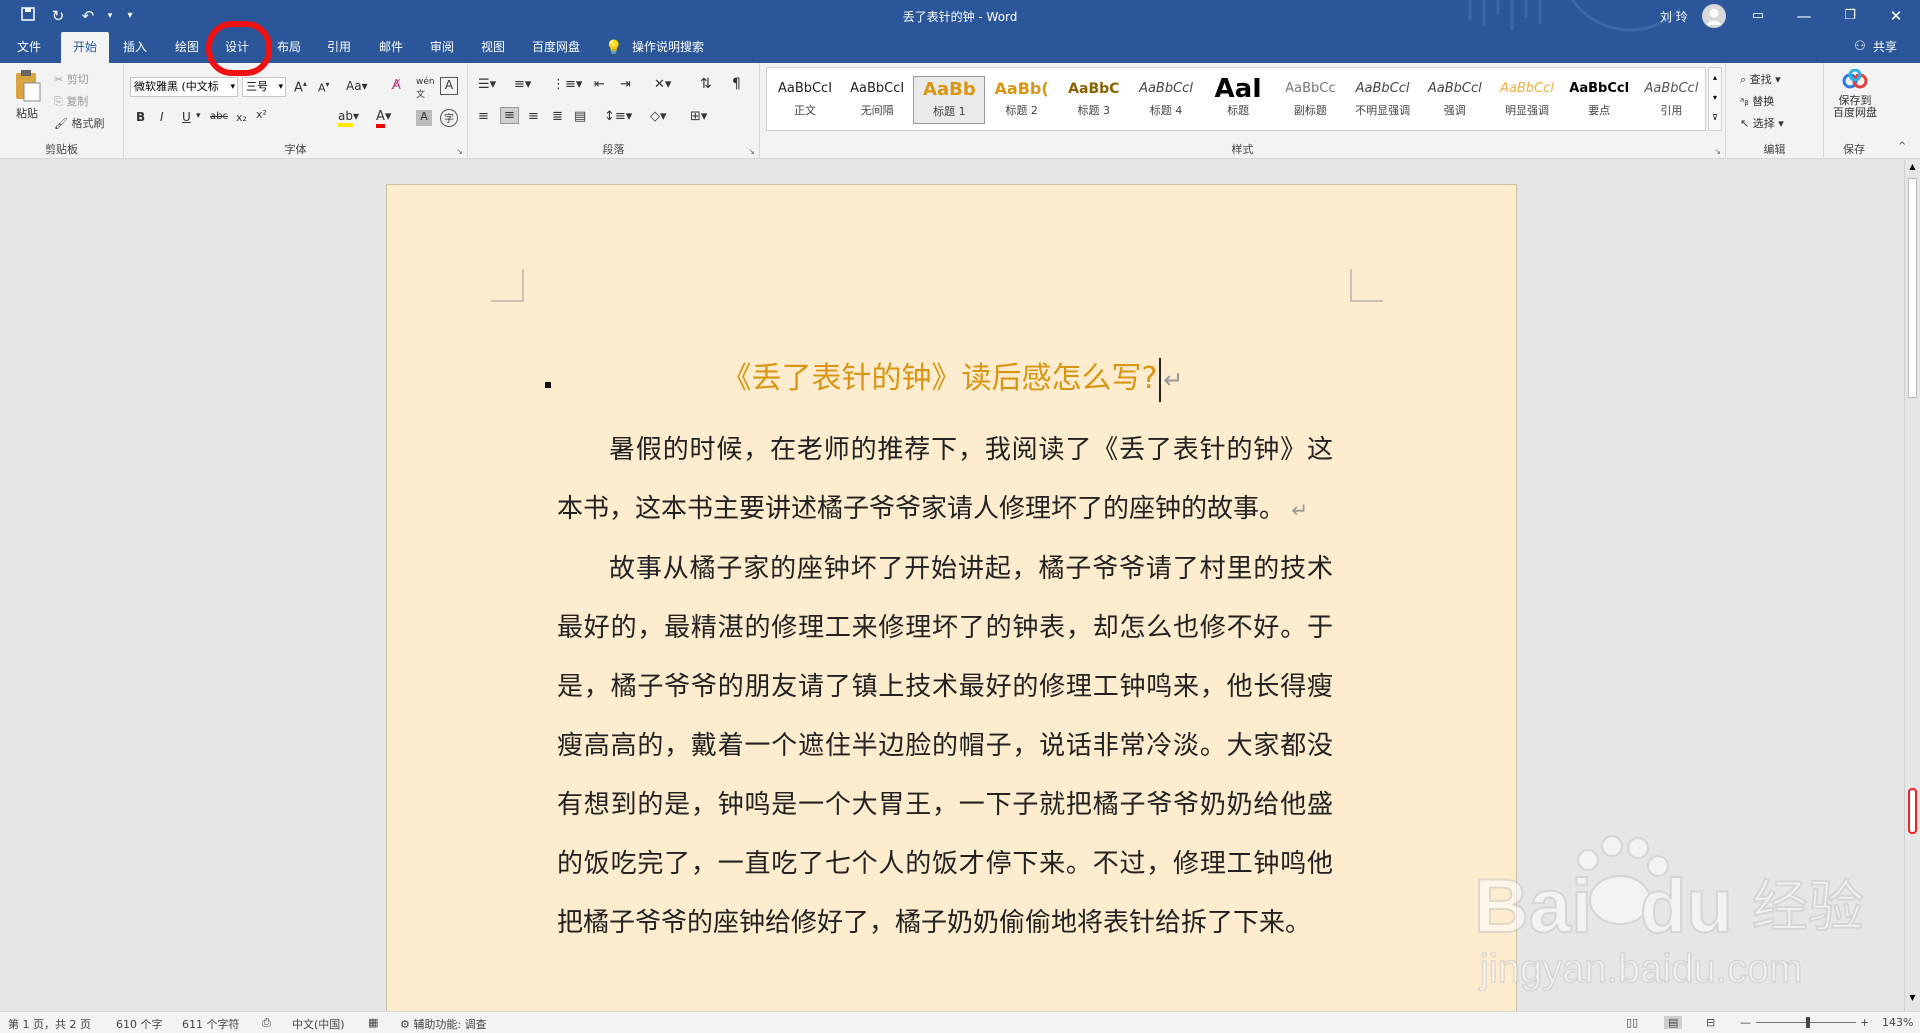  What do you see at coordinates (162, 117) in the screenshot?
I see `italic-icon: I` at bounding box center [162, 117].